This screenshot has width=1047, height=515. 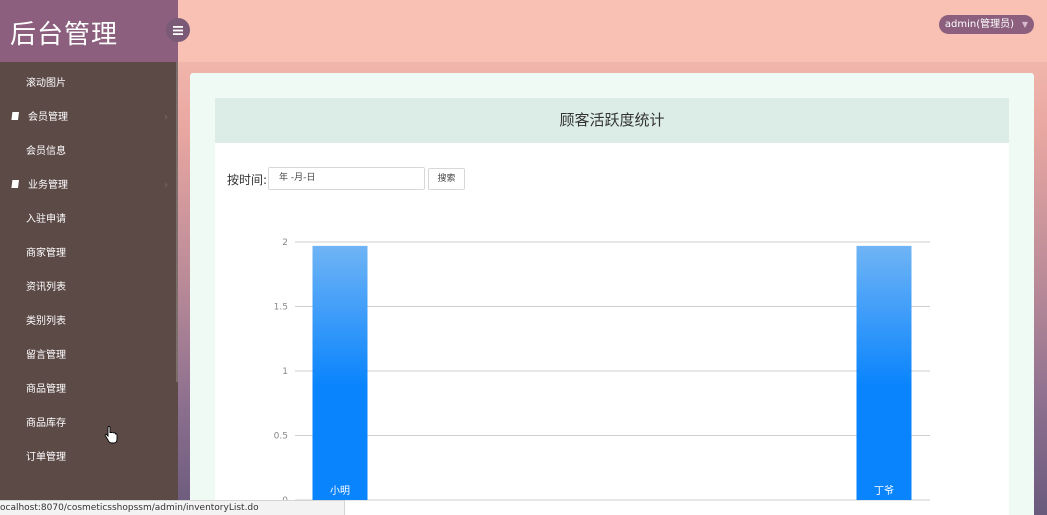 What do you see at coordinates (46, 287) in the screenshot?
I see `sidebar-item-label: 资讯列表` at bounding box center [46, 287].